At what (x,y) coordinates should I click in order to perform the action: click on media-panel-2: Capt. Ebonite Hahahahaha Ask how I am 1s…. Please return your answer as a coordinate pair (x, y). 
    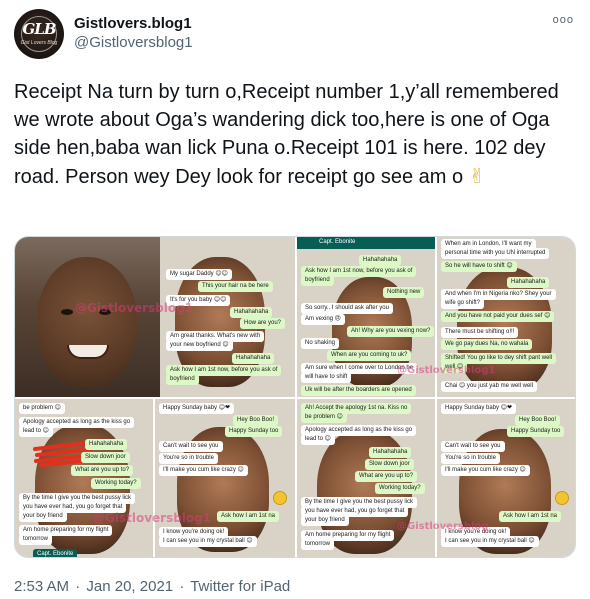
    Looking at the image, I should click on (436, 317).